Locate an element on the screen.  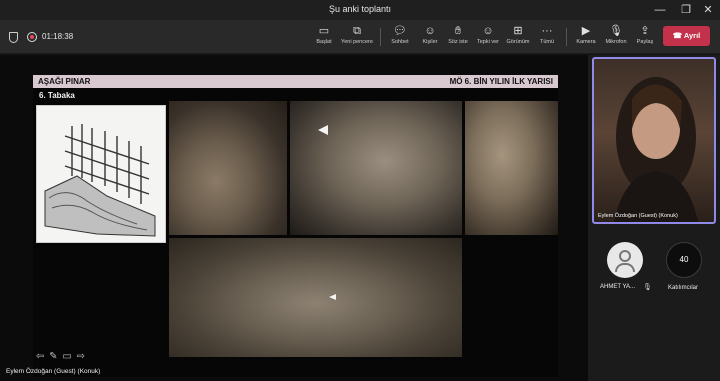
minimize-button: — is located at coordinates (660, 10).